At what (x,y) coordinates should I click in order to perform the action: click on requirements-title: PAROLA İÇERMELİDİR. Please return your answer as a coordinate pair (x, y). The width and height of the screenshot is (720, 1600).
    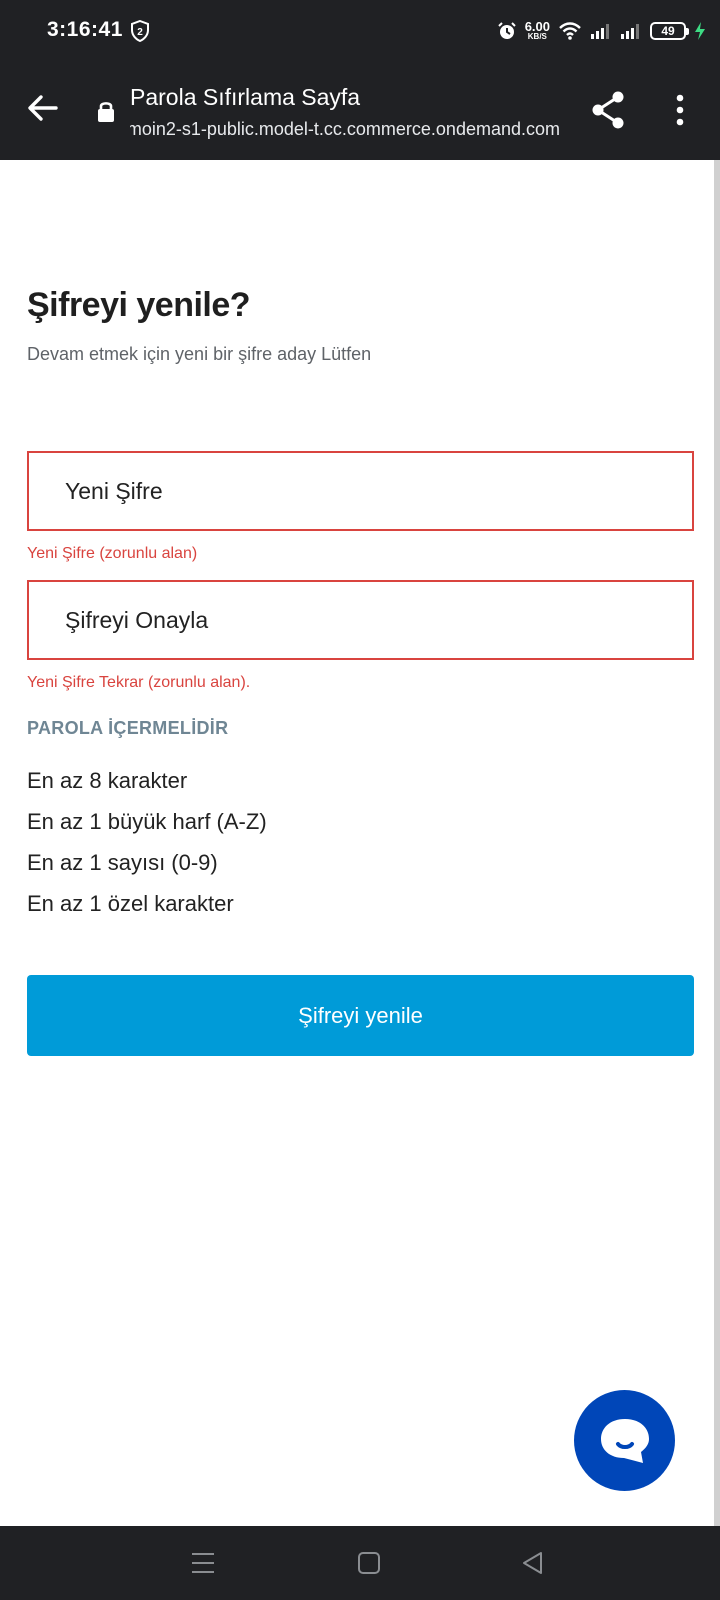
    Looking at the image, I should click on (128, 728).